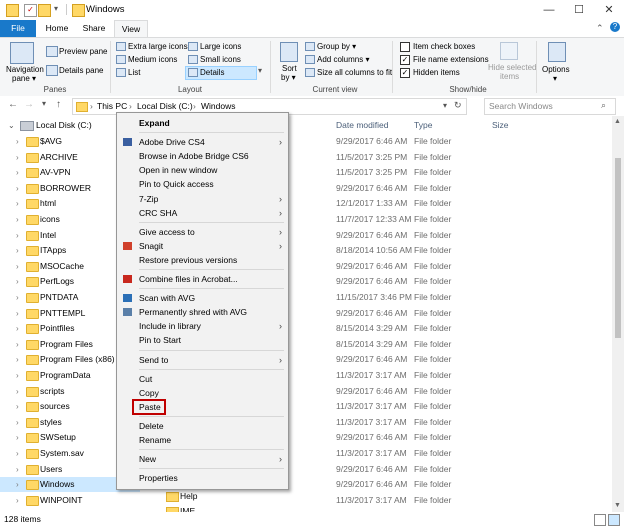 Image resolution: width=624 pixels, height=527 pixels. Describe the element at coordinates (134, 72) in the screenshot. I see `list-option: List` at that location.